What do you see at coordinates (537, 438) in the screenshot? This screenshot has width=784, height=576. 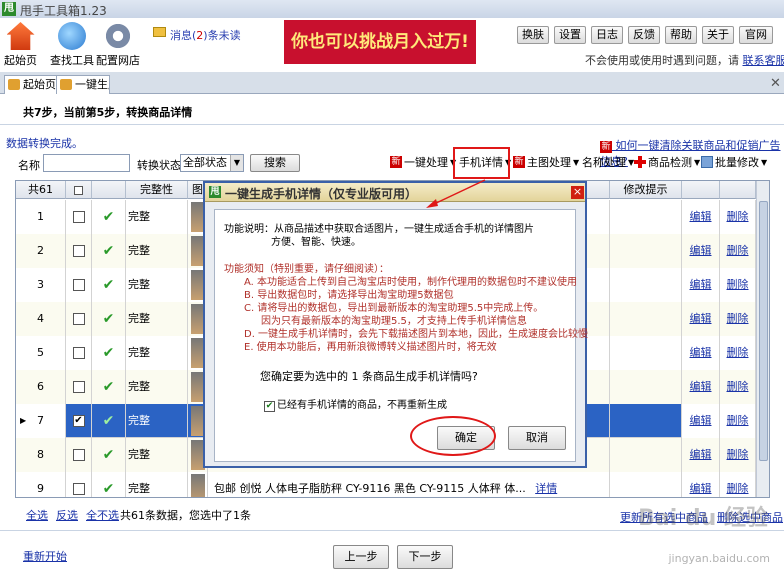 I see `cancel-button: 取消` at bounding box center [537, 438].